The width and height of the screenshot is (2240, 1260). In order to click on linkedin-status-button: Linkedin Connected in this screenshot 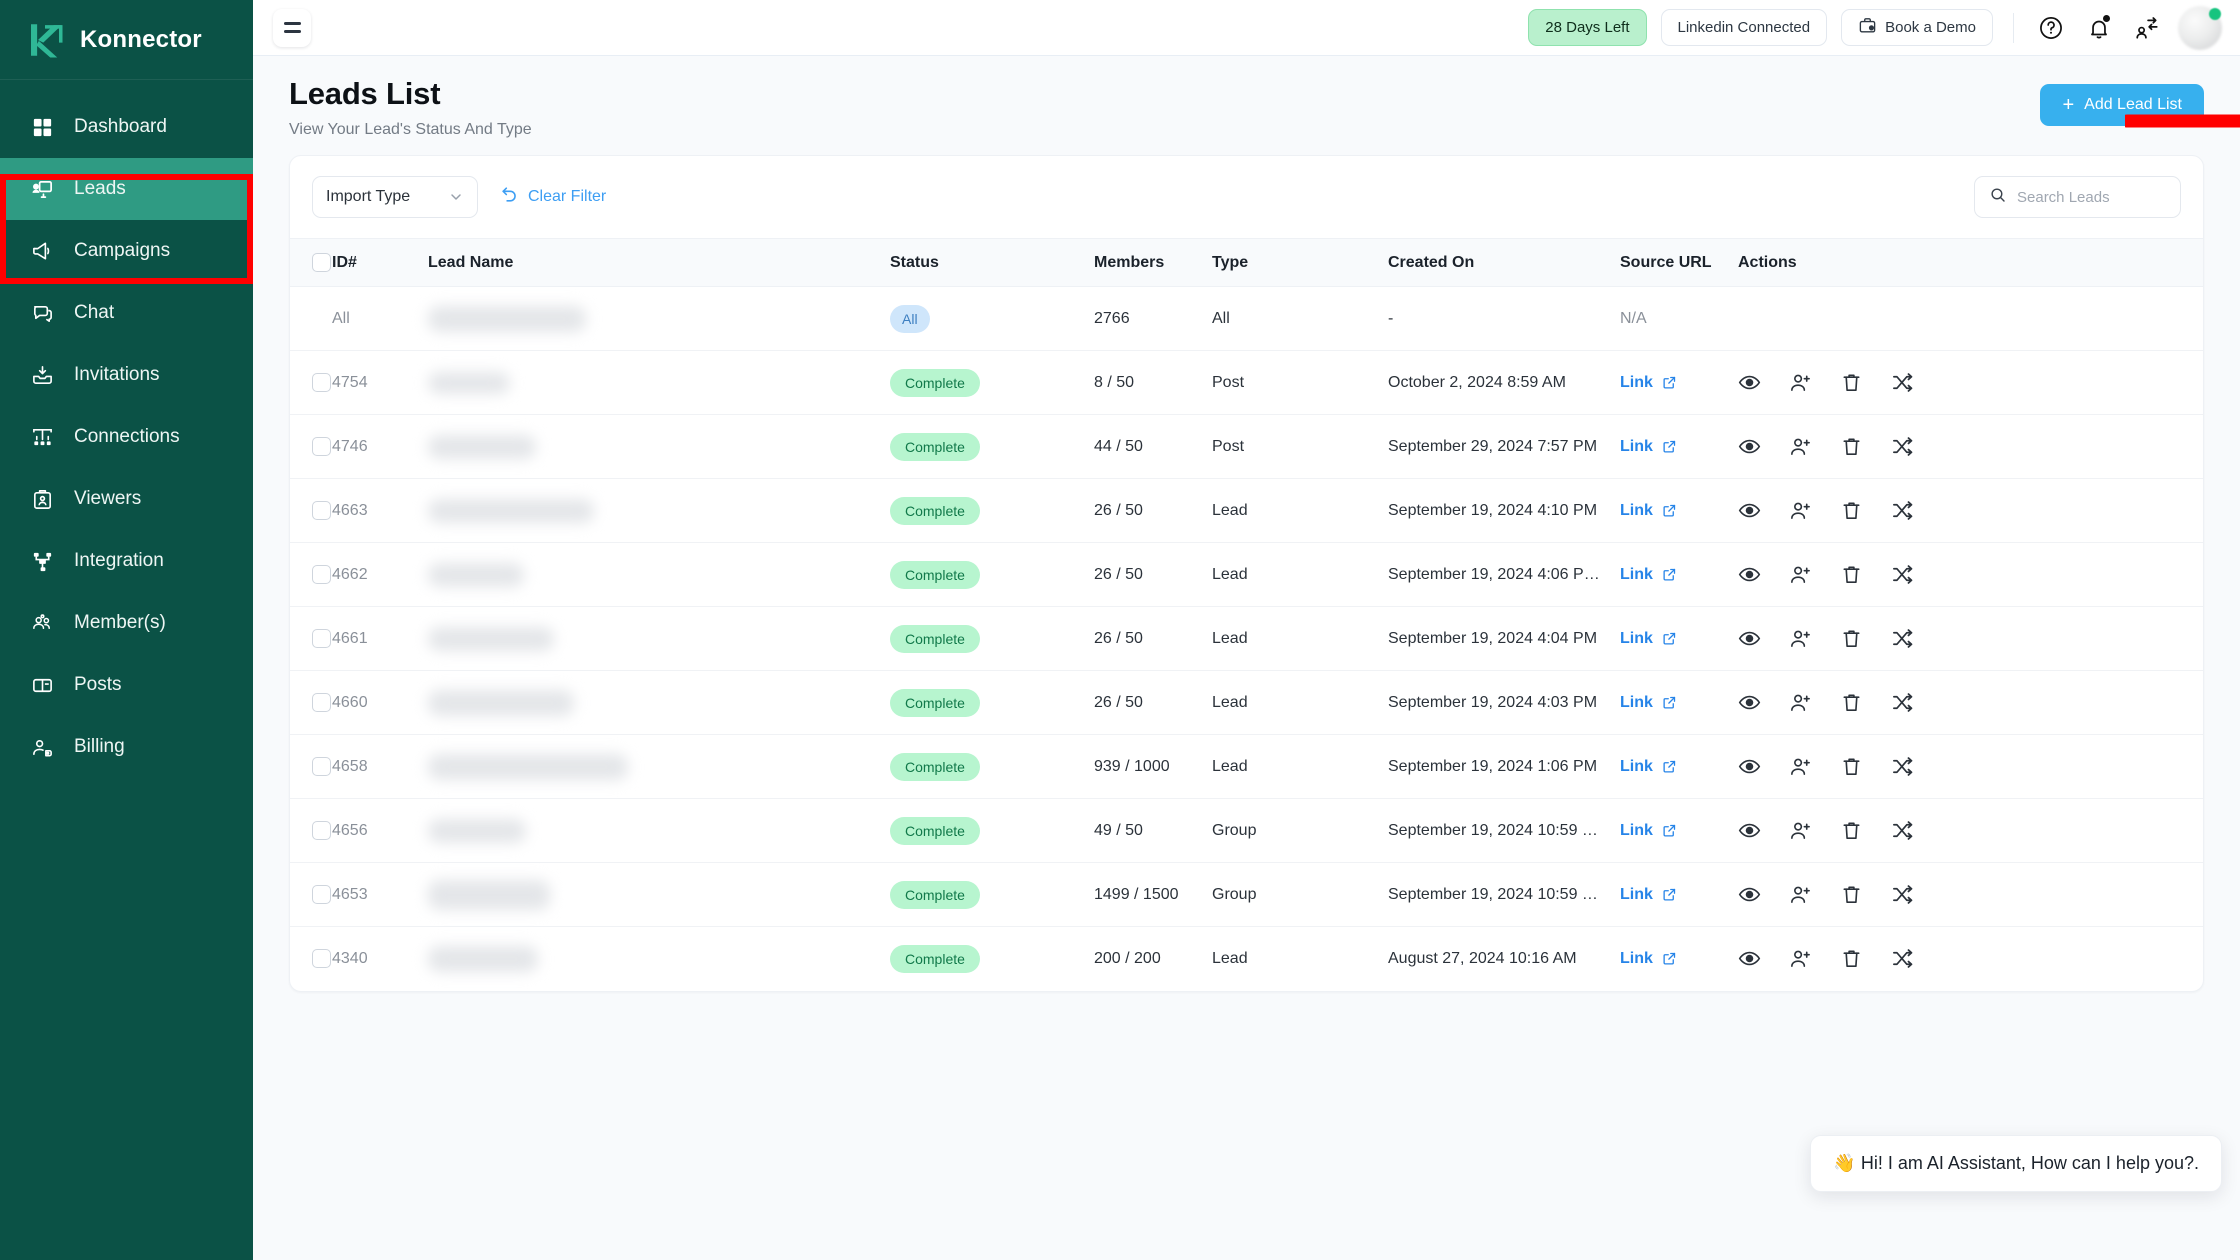, I will do `click(1744, 27)`.